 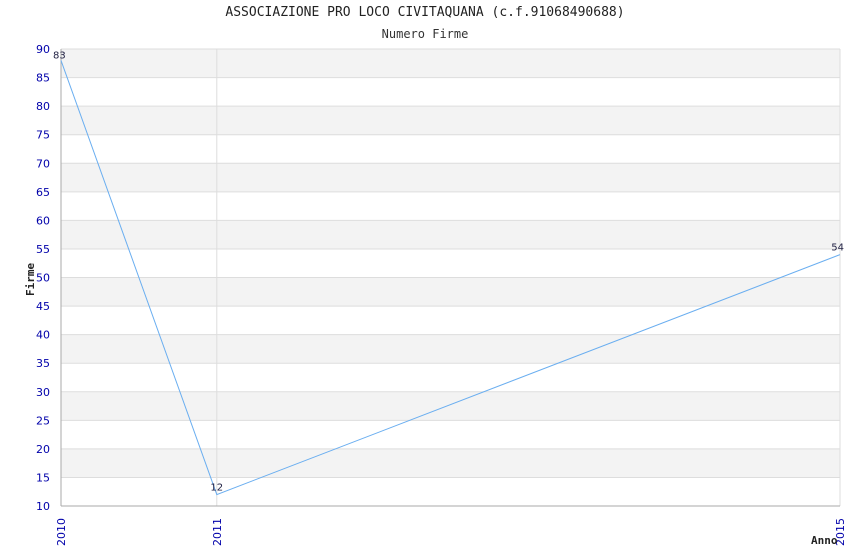 What do you see at coordinates (837, 248) in the screenshot?
I see `data-label: 54` at bounding box center [837, 248].